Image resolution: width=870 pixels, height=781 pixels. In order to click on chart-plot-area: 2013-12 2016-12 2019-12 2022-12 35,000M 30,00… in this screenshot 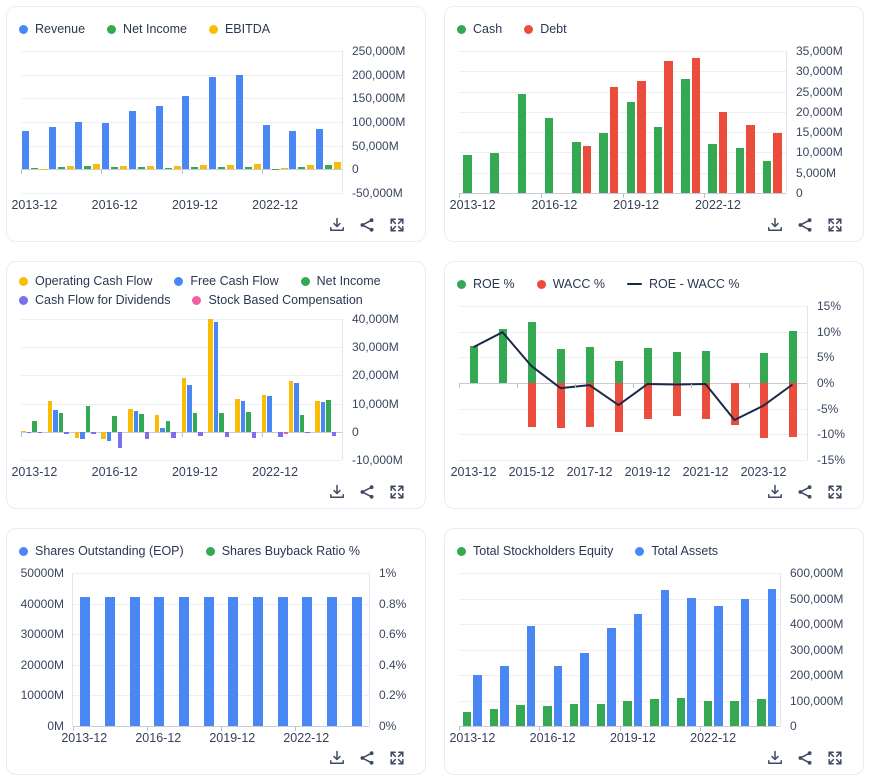, I will do `click(651, 128)`.